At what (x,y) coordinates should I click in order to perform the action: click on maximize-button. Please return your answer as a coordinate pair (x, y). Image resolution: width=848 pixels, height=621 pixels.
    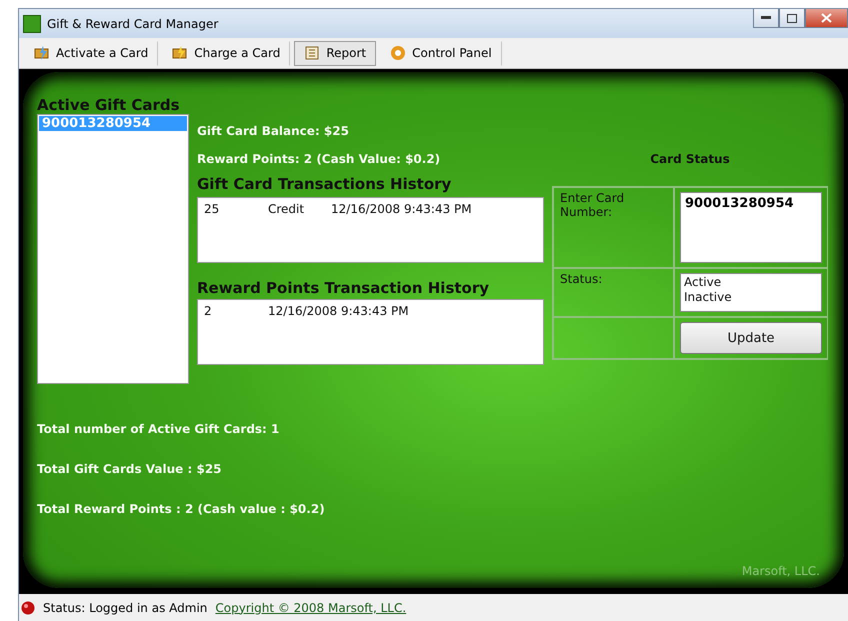
    Looking at the image, I should click on (792, 18).